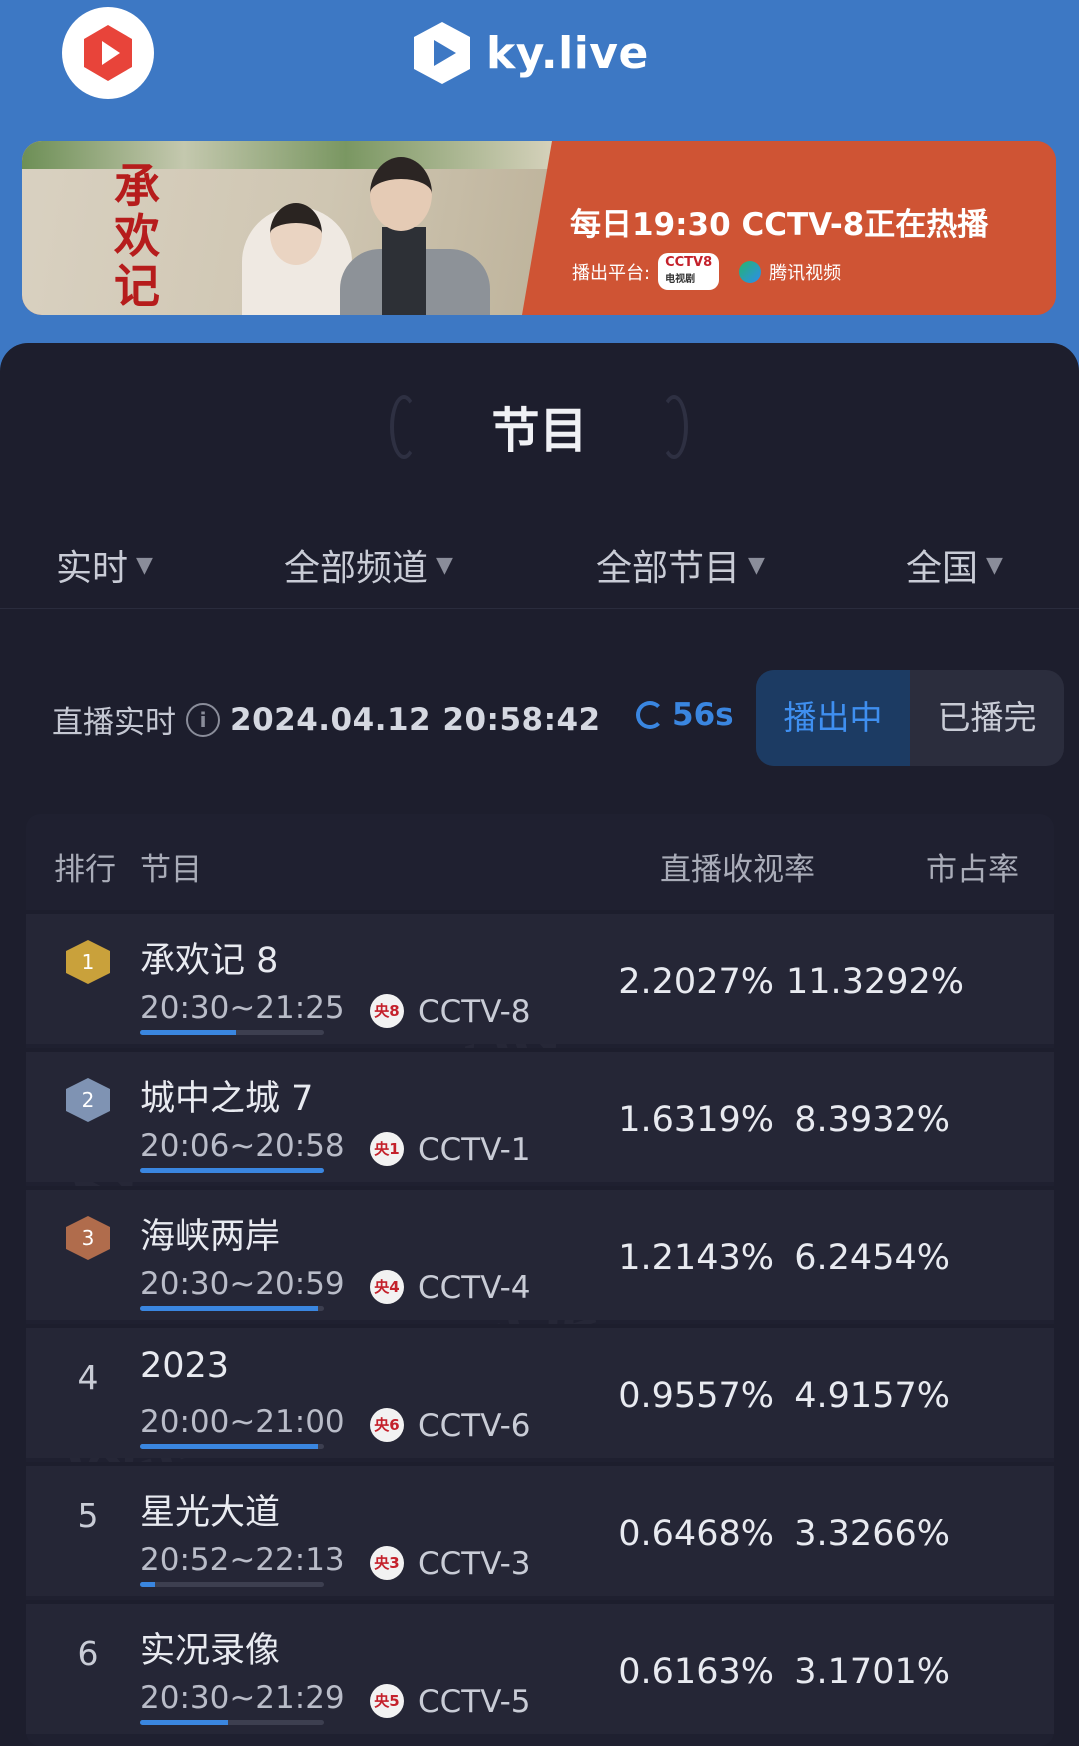  Describe the element at coordinates (88, 1515) in the screenshot. I see `rank-number: 5` at that location.